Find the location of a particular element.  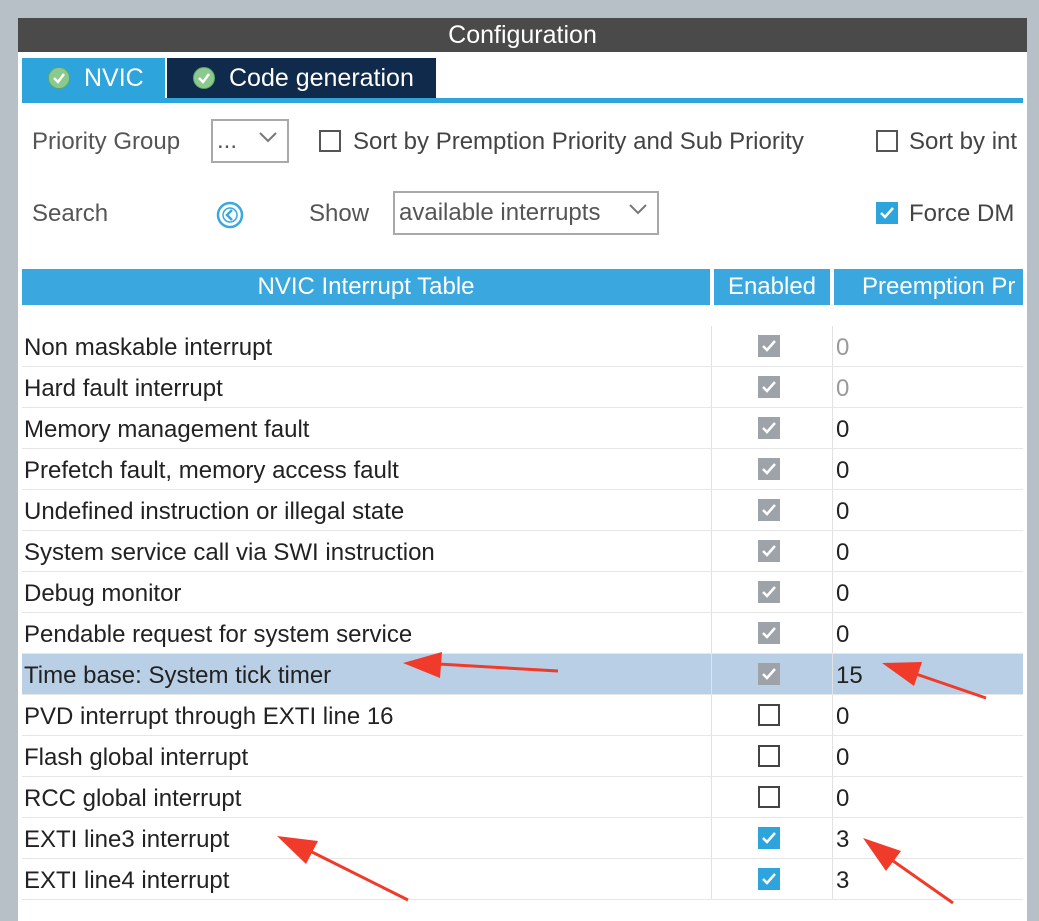

preemption-priority-value: 15 is located at coordinates (849, 676).